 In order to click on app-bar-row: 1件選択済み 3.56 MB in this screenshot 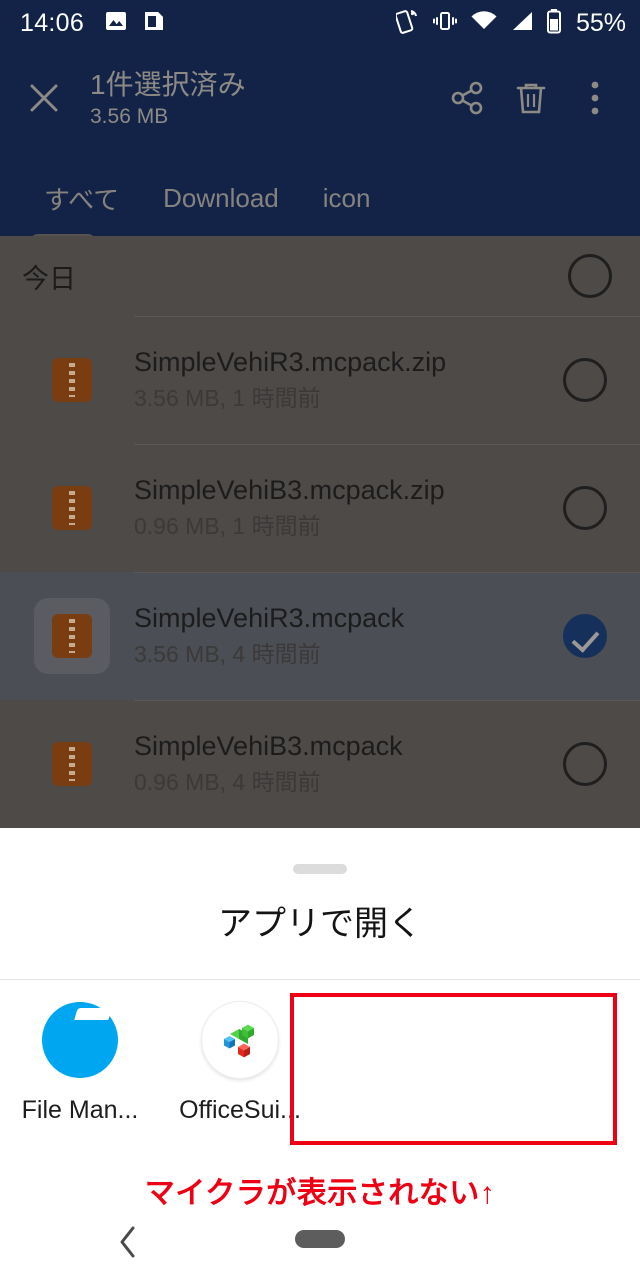, I will do `click(320, 100)`.